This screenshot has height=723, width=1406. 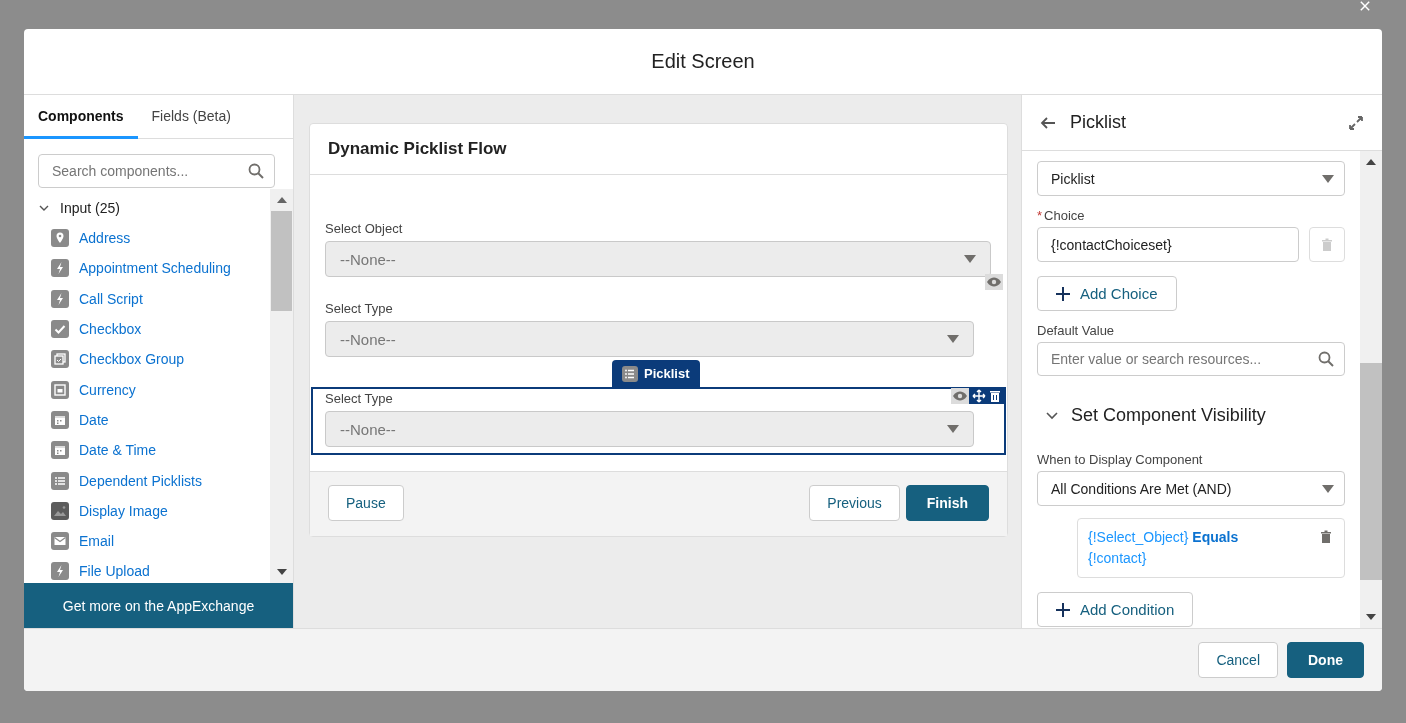 I want to click on primary-button: Finish, so click(x=947, y=503).